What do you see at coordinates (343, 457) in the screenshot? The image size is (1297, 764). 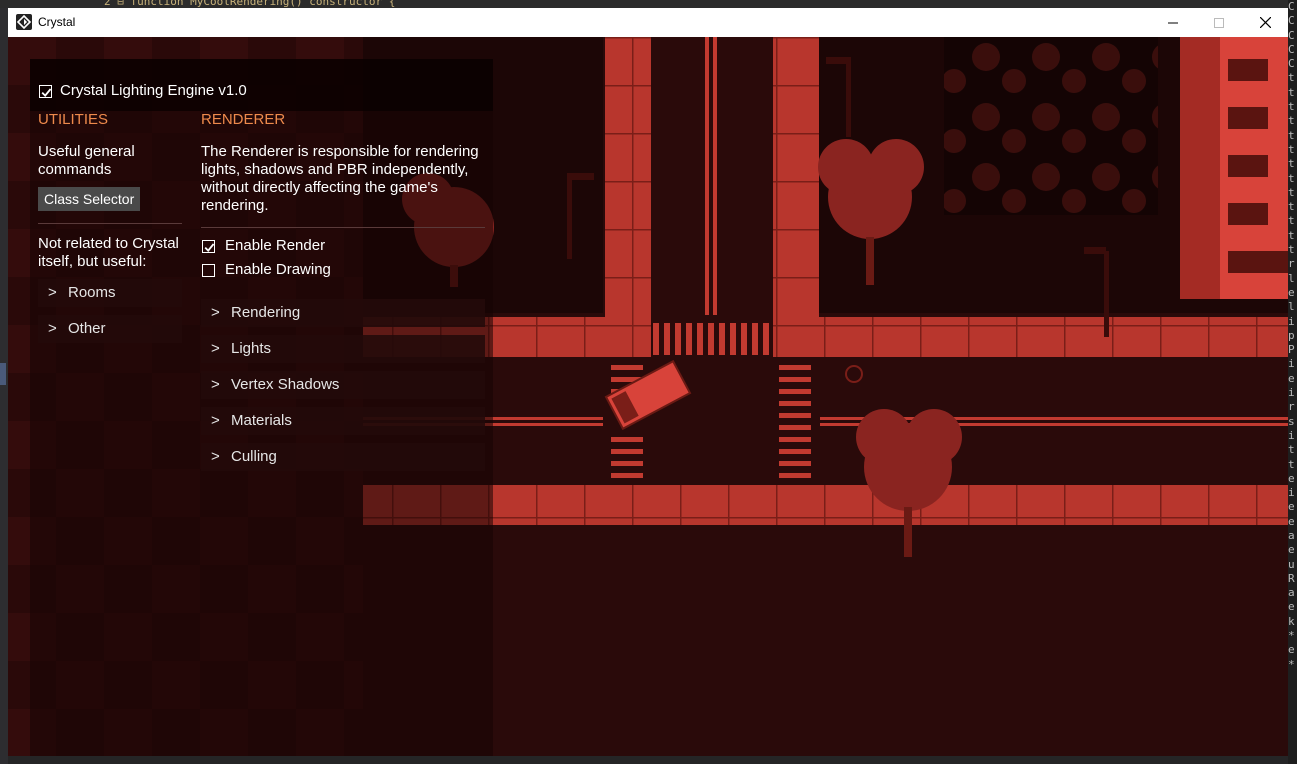 I see `section-culling: > Culling` at bounding box center [343, 457].